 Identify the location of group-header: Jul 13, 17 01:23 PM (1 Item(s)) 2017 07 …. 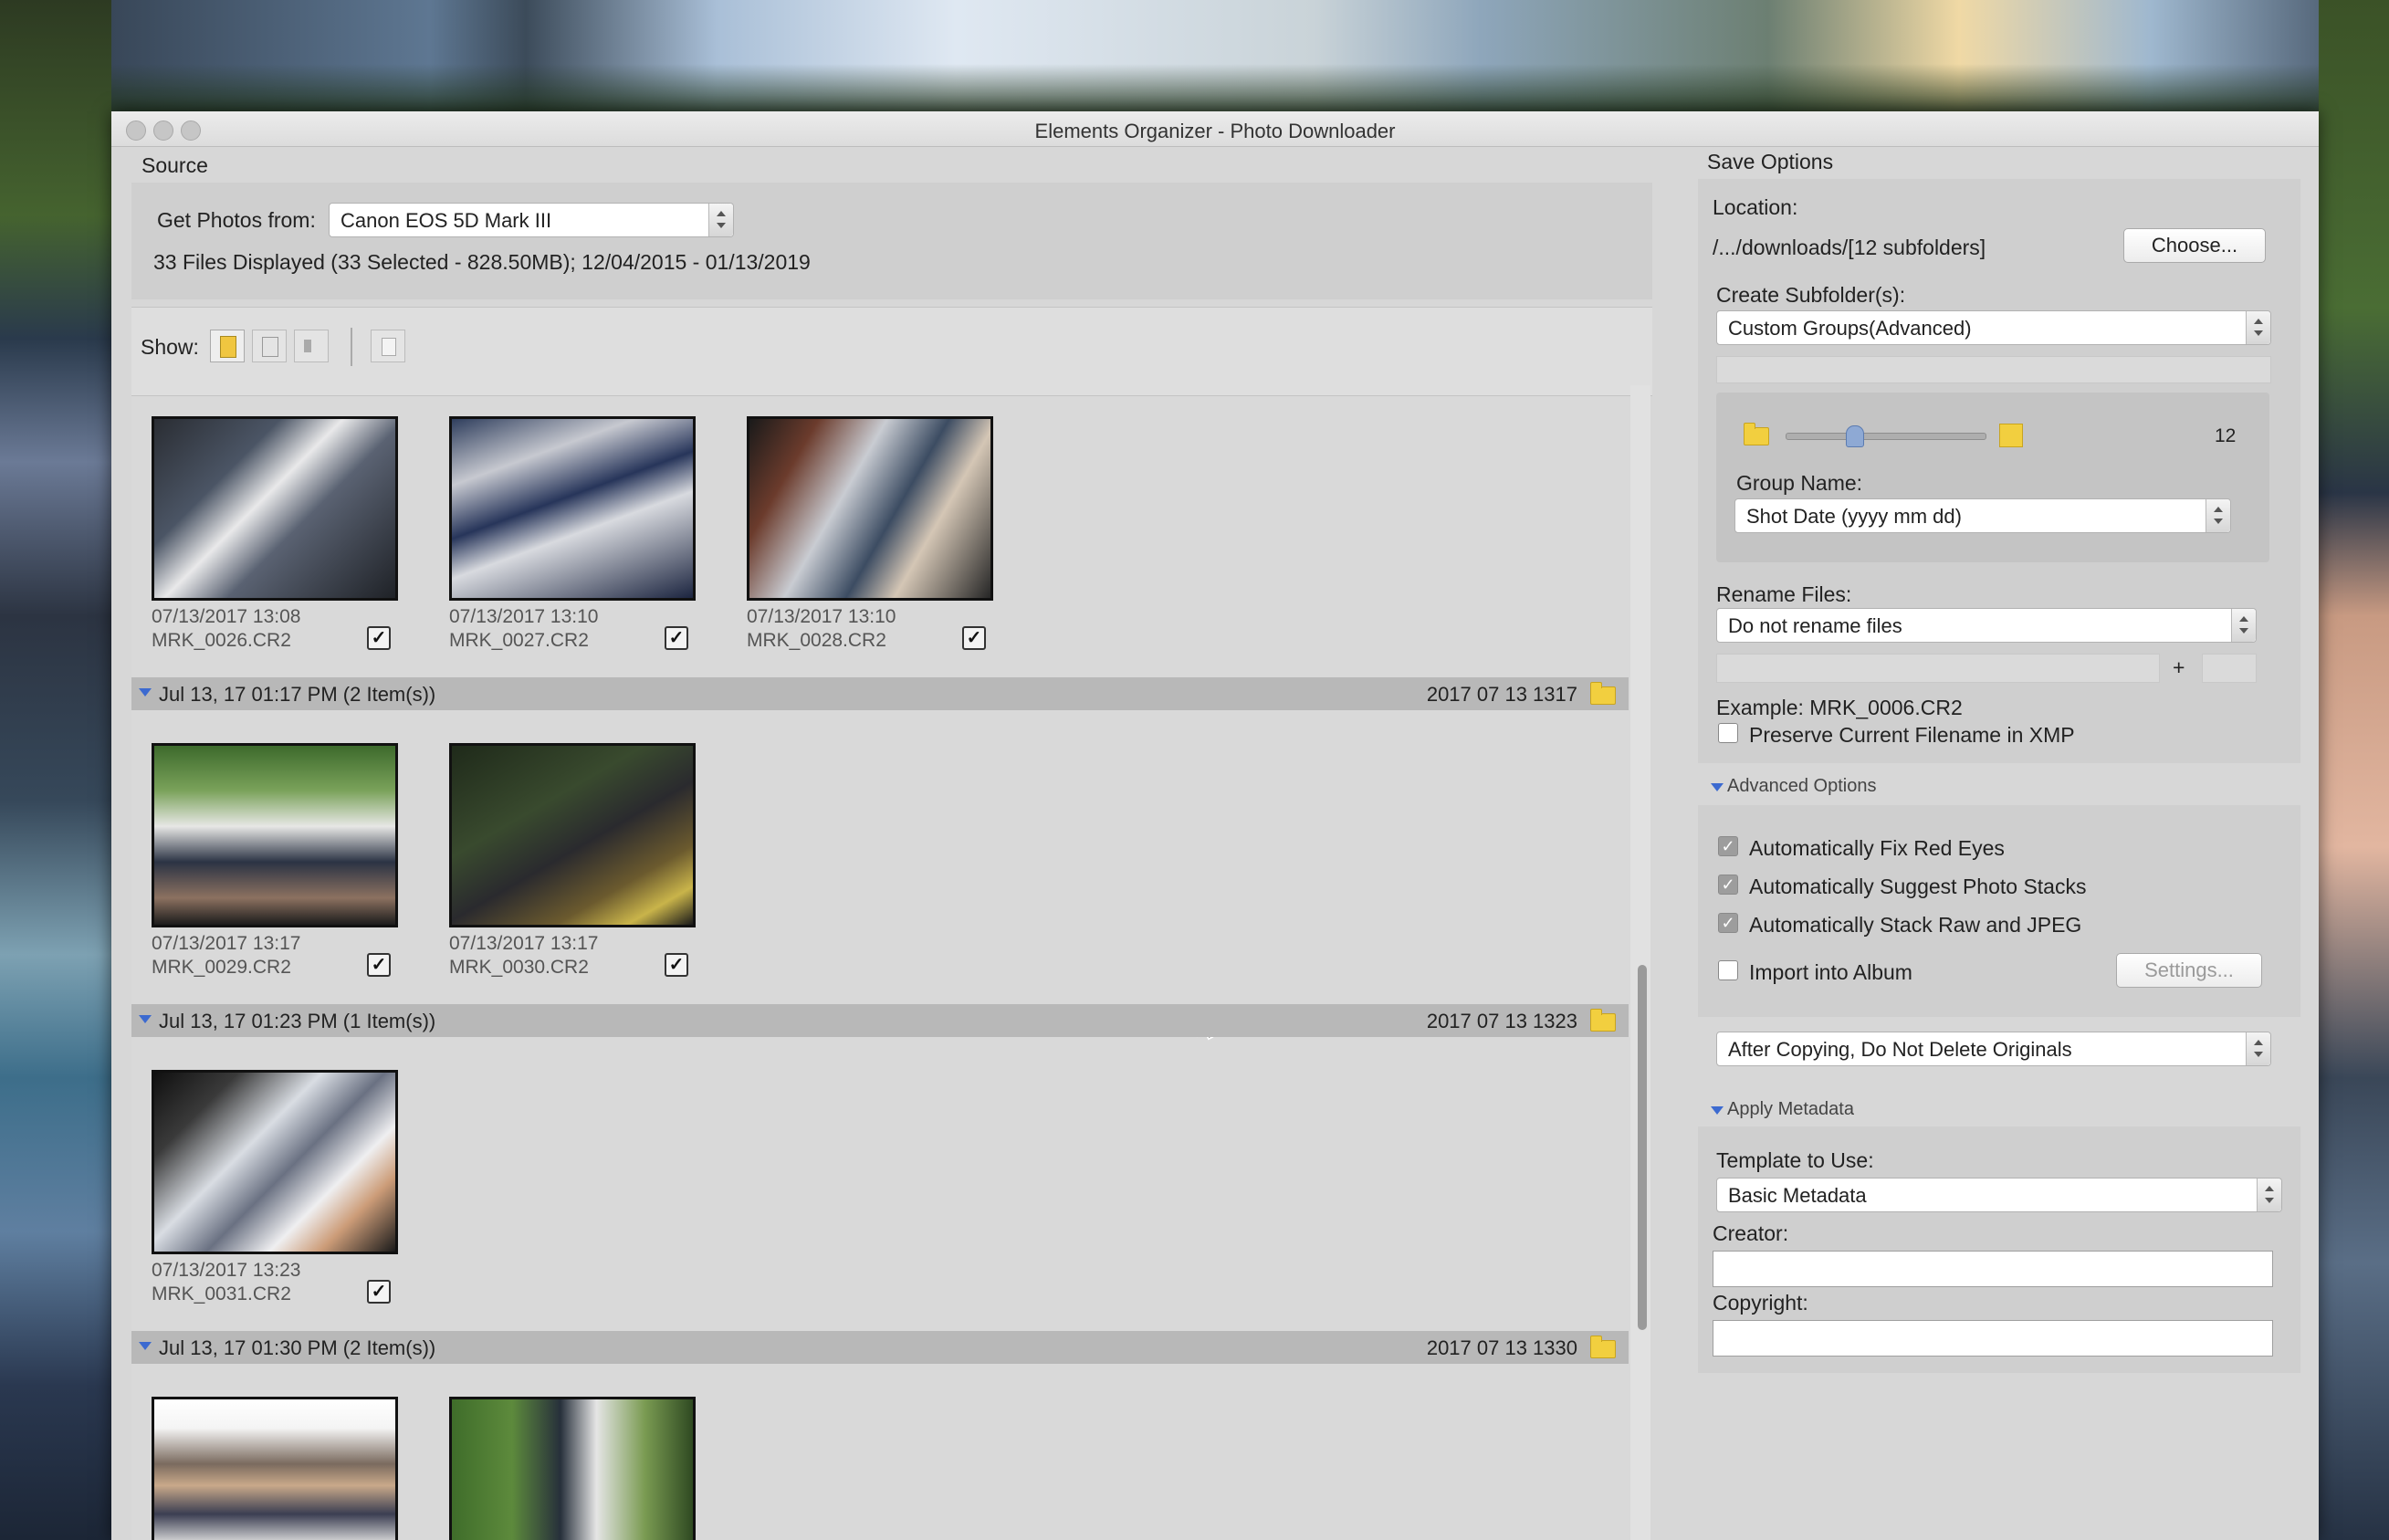
(880, 1020).